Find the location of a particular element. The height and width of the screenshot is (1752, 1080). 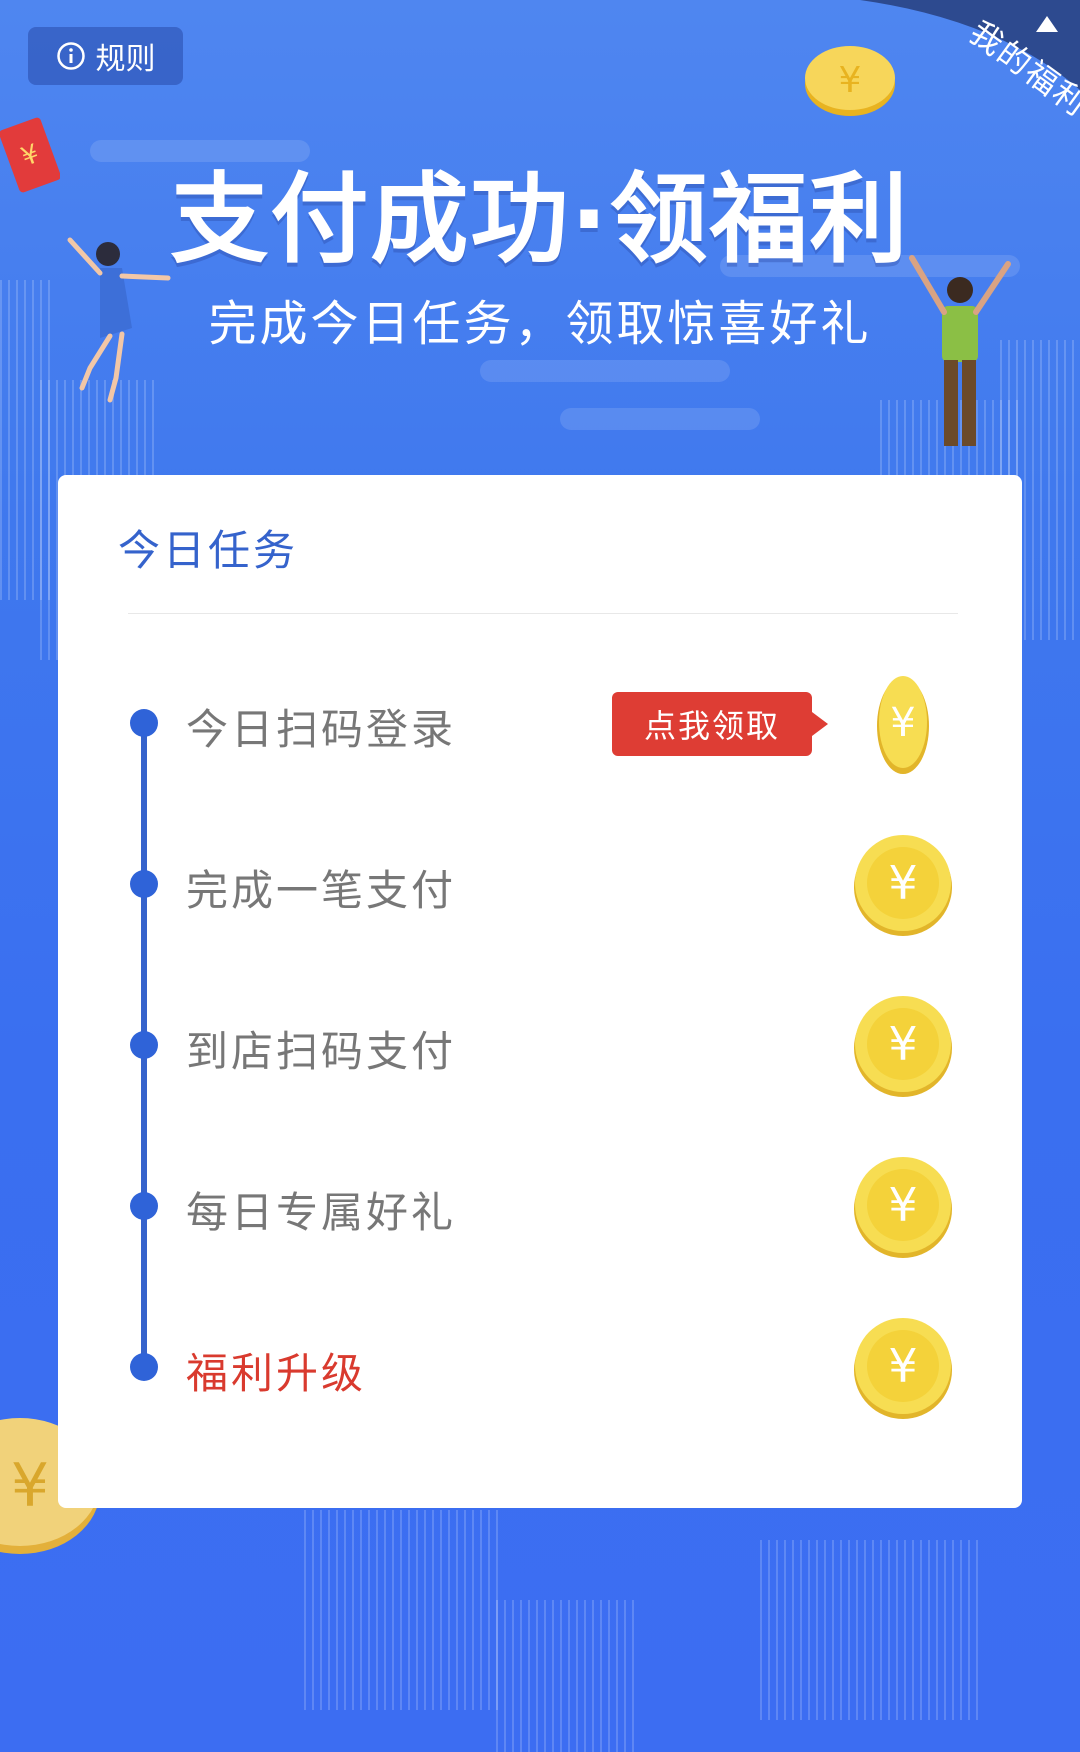

rules-button: 规则 is located at coordinates (105, 56).